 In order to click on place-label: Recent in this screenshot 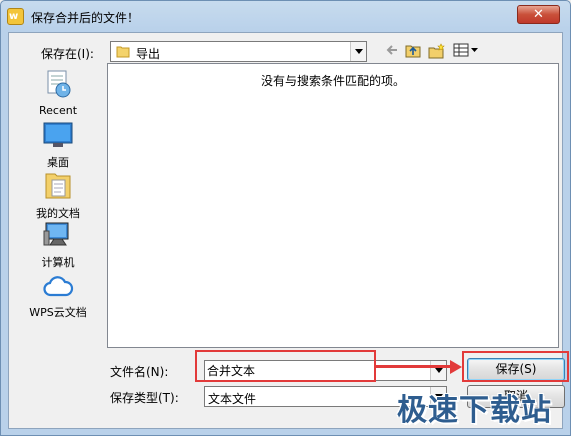, I will do `click(58, 110)`.